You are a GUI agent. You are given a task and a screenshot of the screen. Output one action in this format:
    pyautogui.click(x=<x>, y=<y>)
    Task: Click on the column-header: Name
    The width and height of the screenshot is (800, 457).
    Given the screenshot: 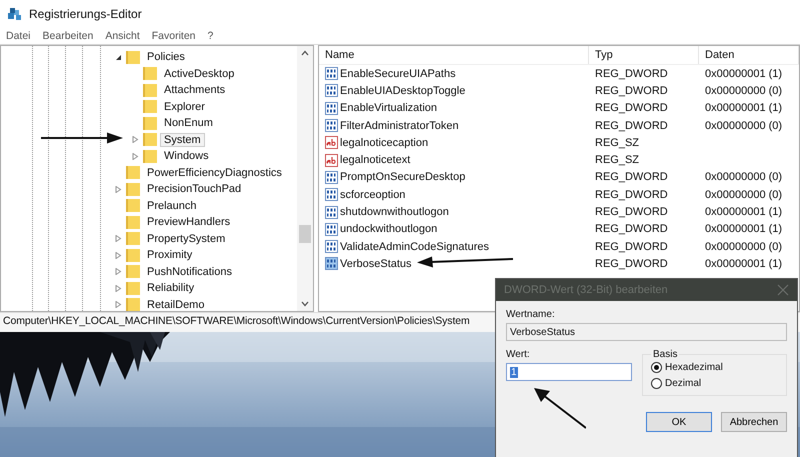 What is the action you would take?
    pyautogui.click(x=454, y=55)
    